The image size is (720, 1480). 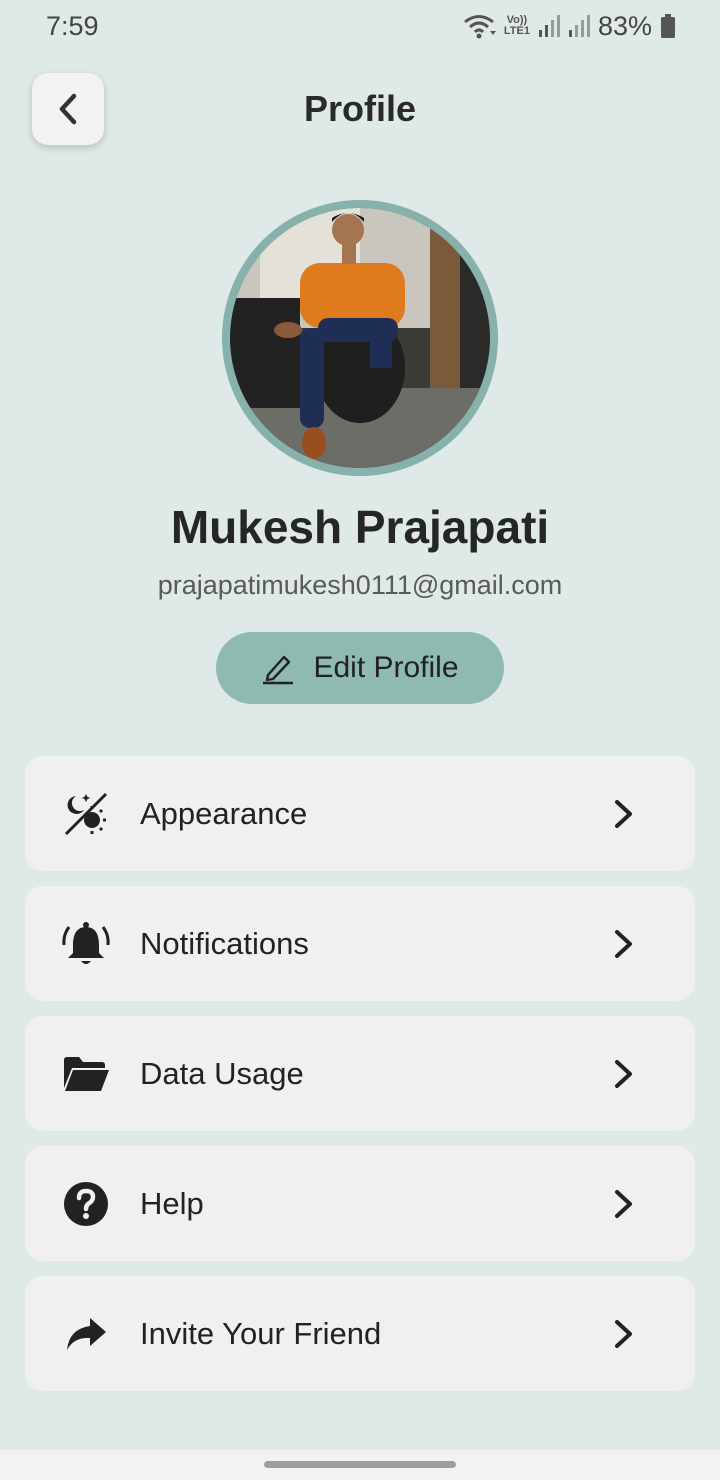 I want to click on status-icons: Vo)) LTE1 83%, so click(x=569, y=26).